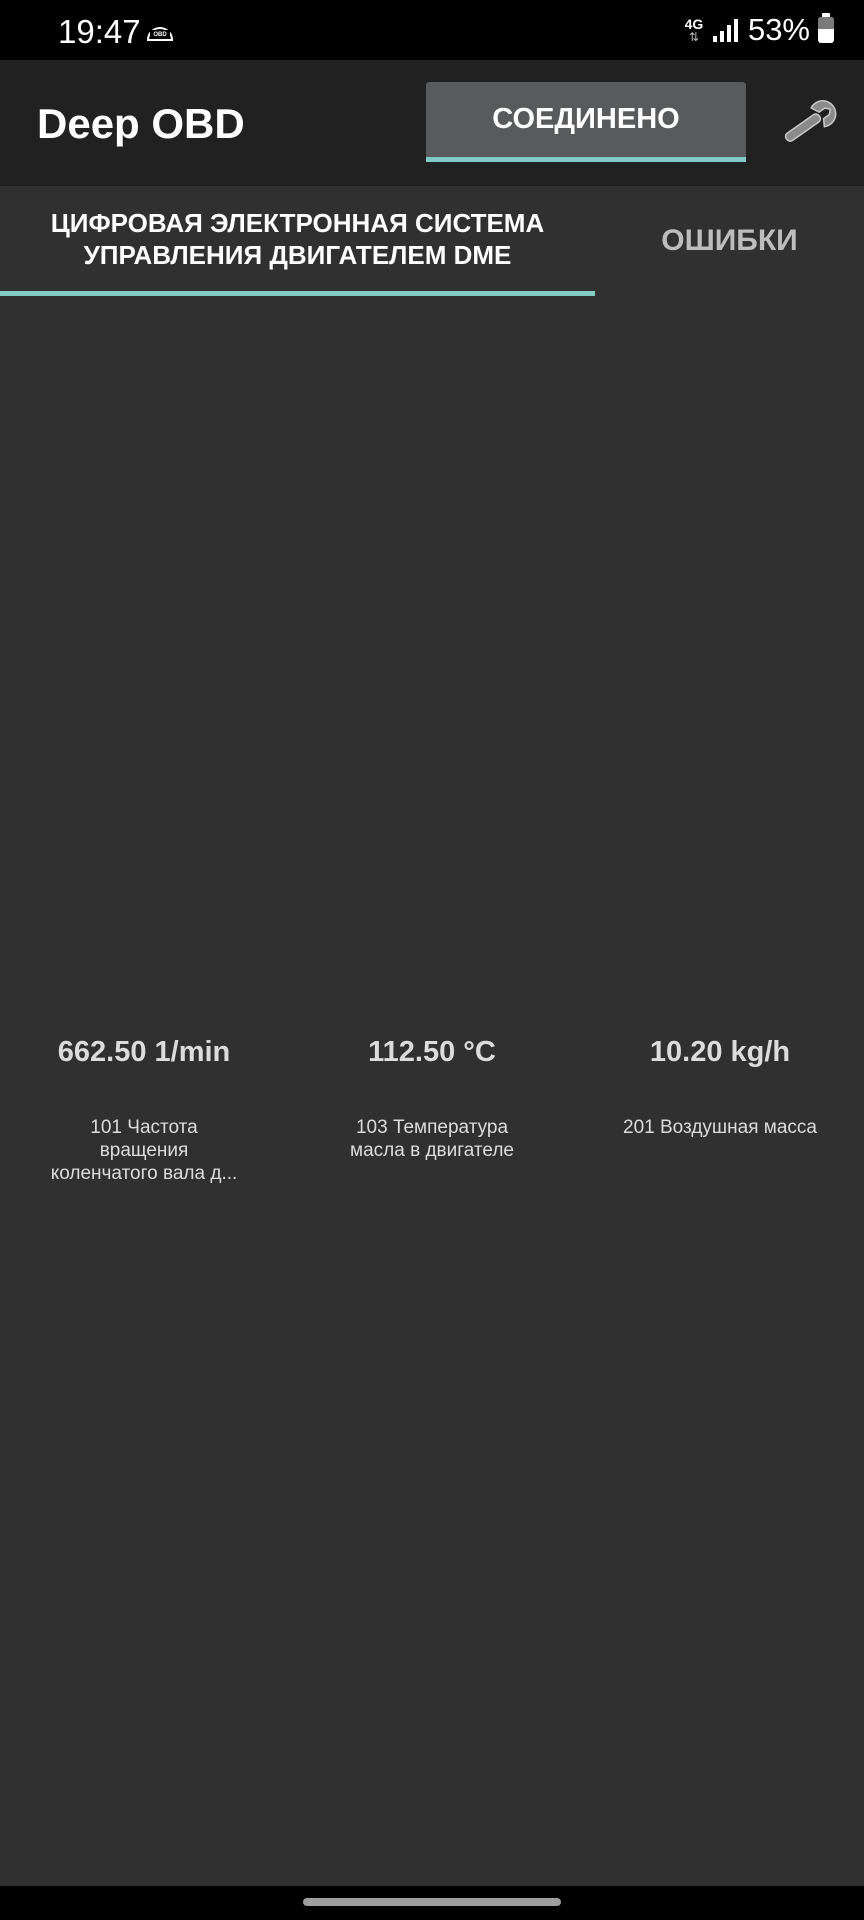 The image size is (864, 1920). Describe the element at coordinates (432, 30) in the screenshot. I see `status-bar: 19:47 OBD 4G ⇅ 53%` at that location.